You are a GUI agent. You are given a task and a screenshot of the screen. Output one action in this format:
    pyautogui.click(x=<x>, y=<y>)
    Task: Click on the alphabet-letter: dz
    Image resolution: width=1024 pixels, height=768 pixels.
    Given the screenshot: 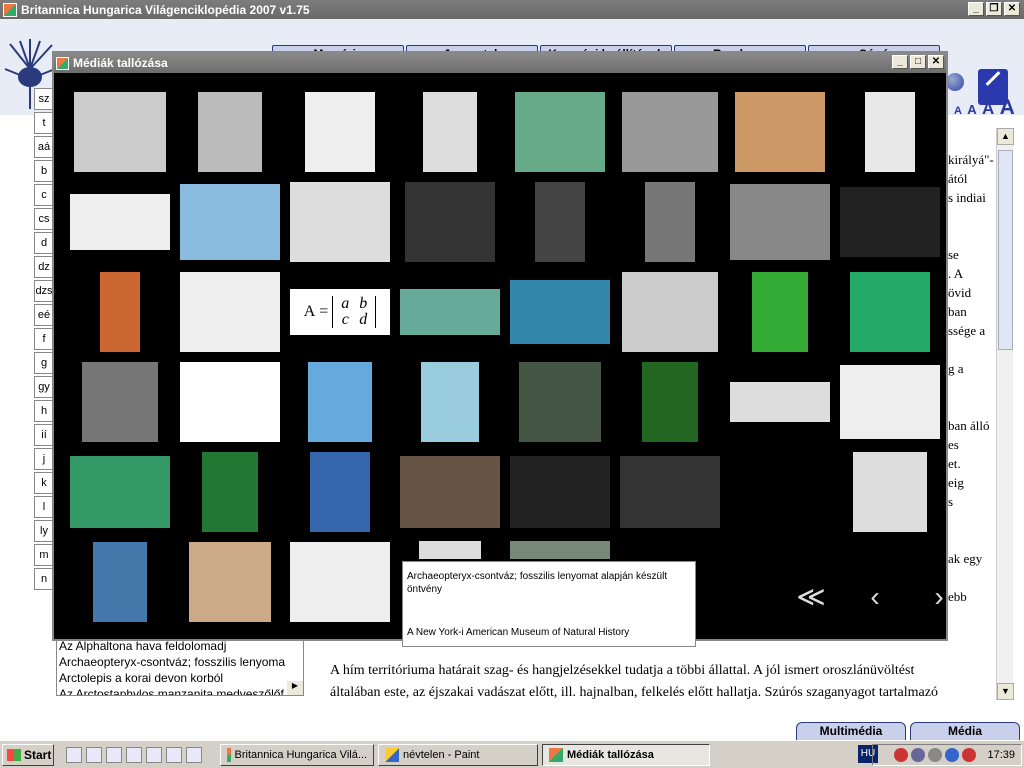 What is the action you would take?
    pyautogui.click(x=44, y=267)
    